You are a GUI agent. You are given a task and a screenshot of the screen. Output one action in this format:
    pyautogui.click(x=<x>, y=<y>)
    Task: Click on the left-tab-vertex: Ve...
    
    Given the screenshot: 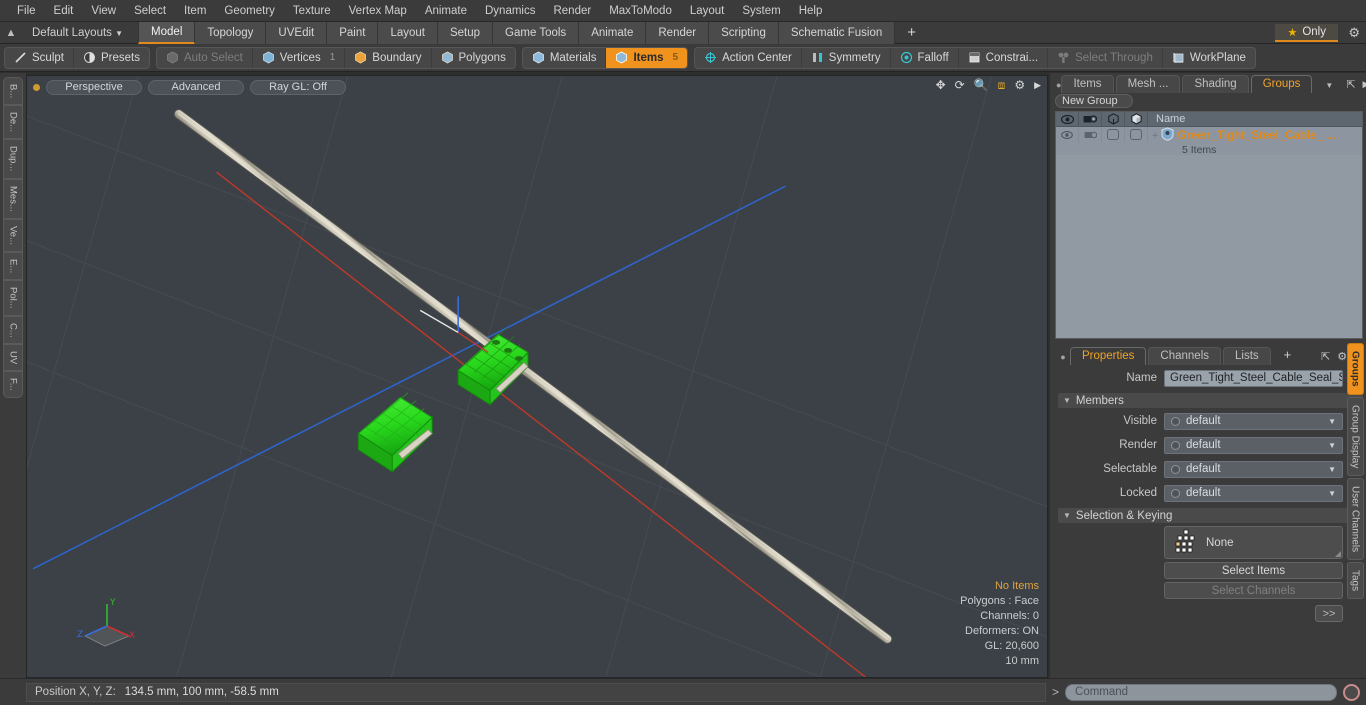 What is the action you would take?
    pyautogui.click(x=13, y=235)
    